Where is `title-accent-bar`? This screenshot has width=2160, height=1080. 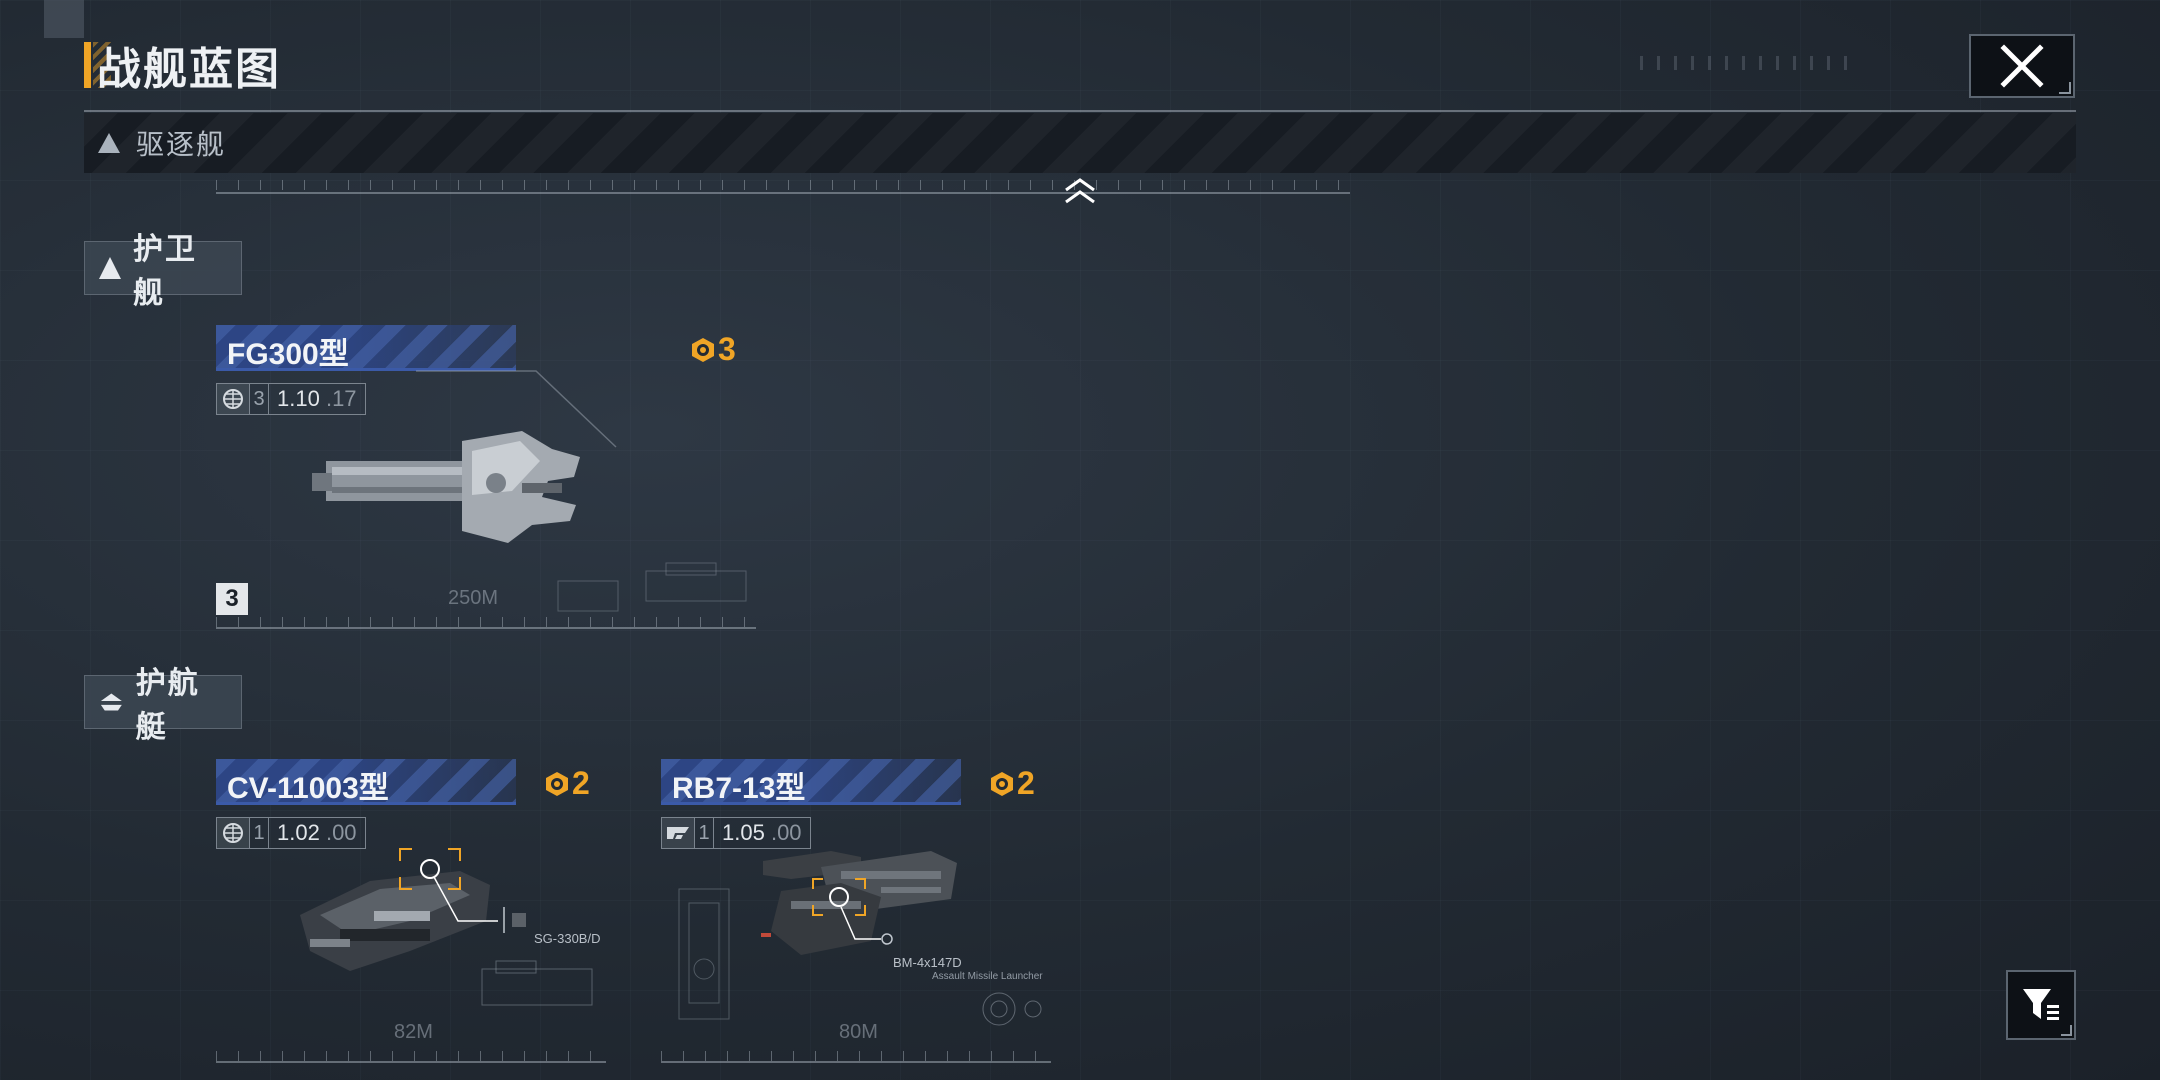
title-accent-bar is located at coordinates (87, 65).